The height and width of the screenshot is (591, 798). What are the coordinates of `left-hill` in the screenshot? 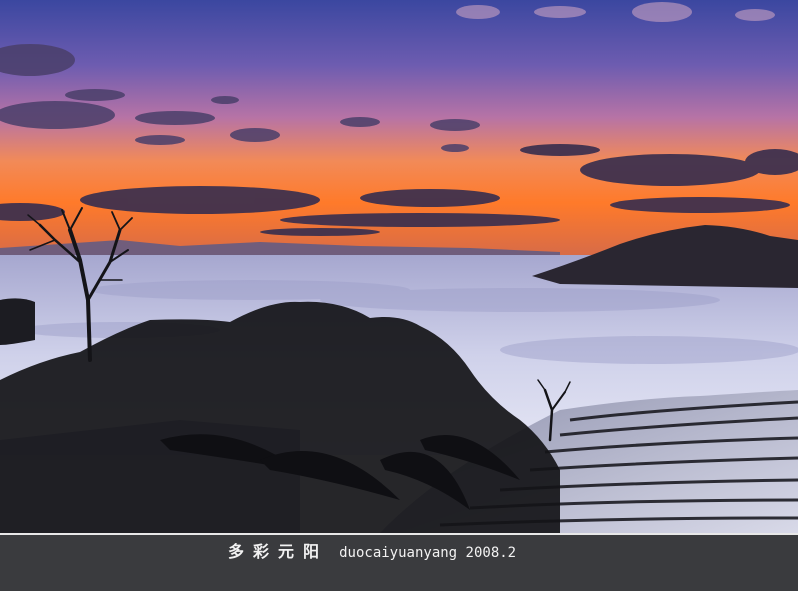 It's located at (17, 321).